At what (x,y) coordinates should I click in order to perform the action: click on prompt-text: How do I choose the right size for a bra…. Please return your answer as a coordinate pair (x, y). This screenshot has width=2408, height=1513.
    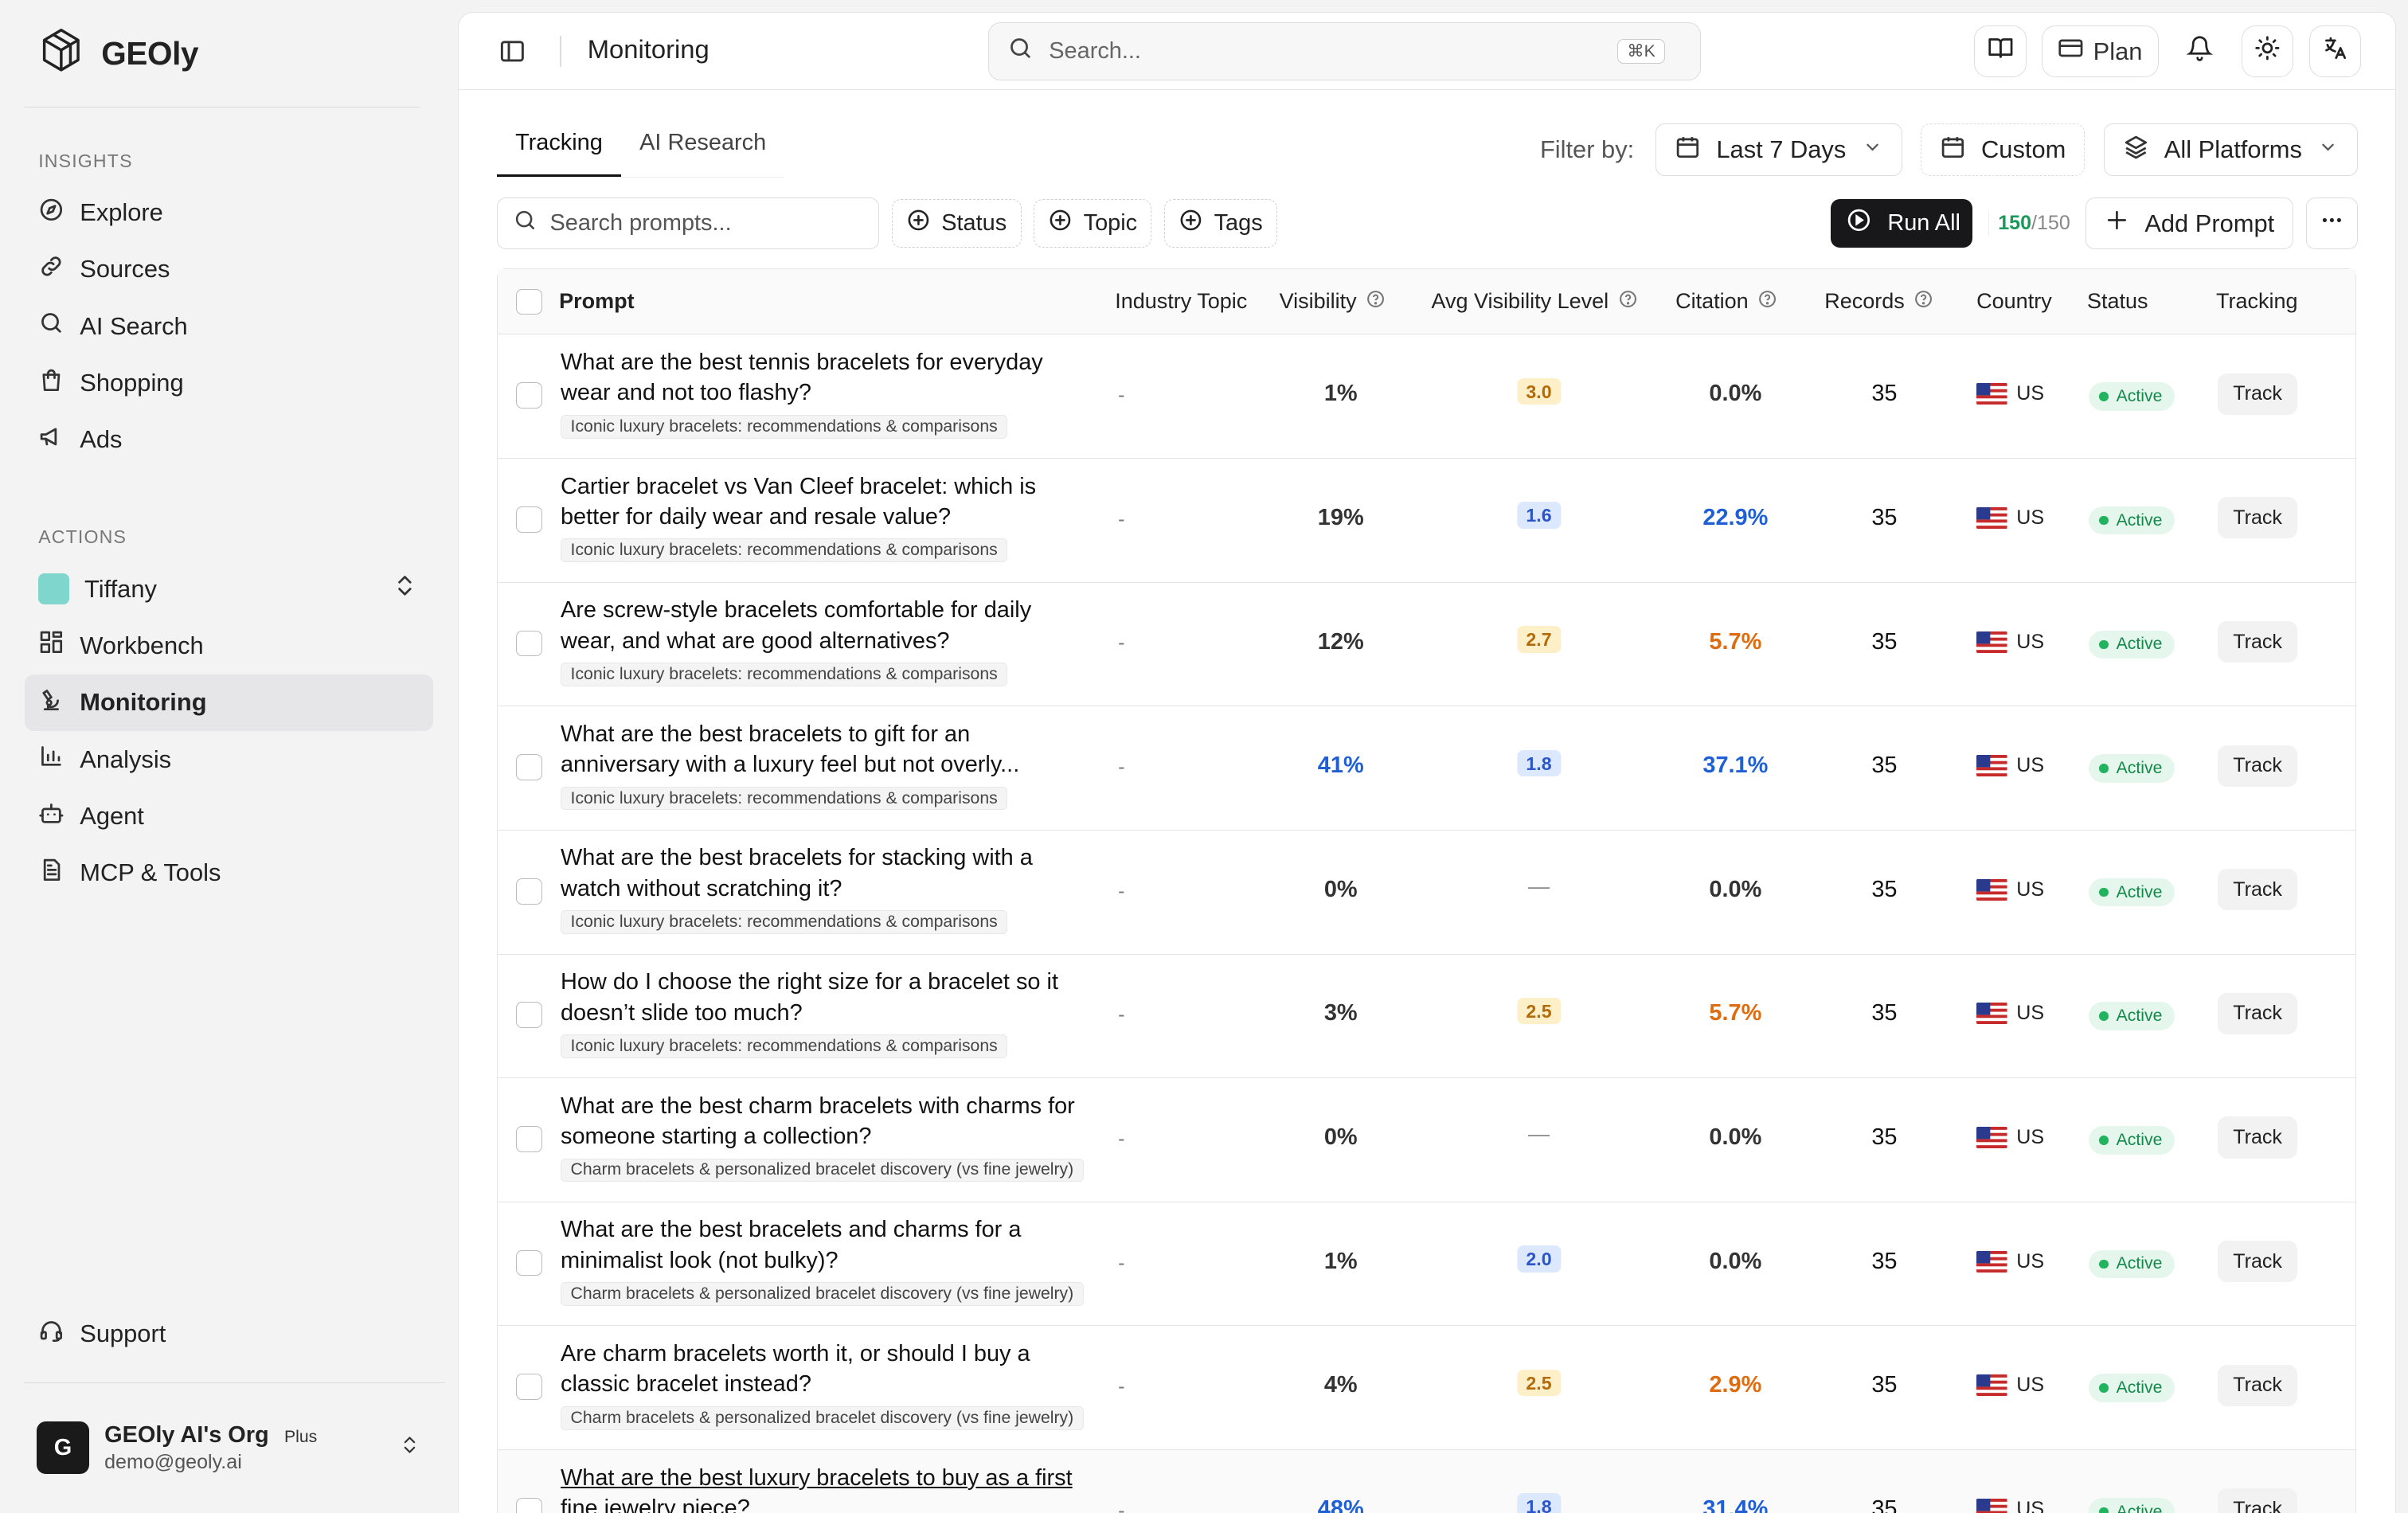
    Looking at the image, I should click on (822, 998).